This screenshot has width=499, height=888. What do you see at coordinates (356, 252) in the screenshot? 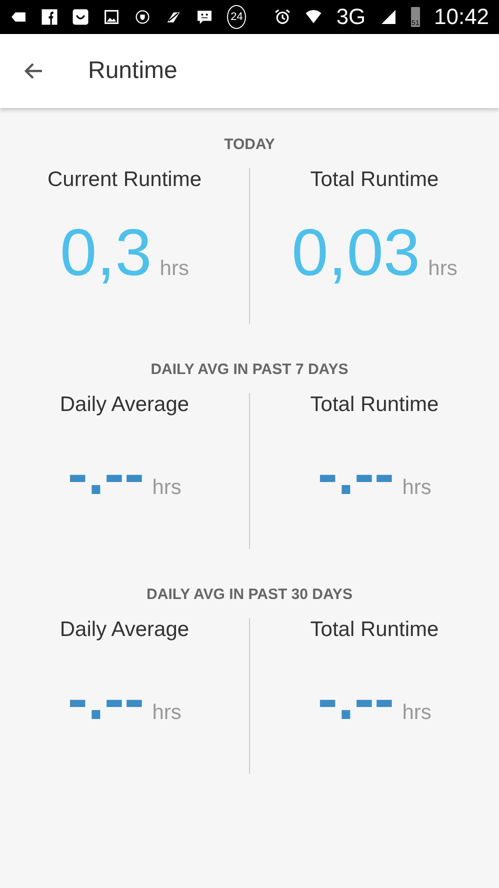
I see `metric-value: 0,03` at bounding box center [356, 252].